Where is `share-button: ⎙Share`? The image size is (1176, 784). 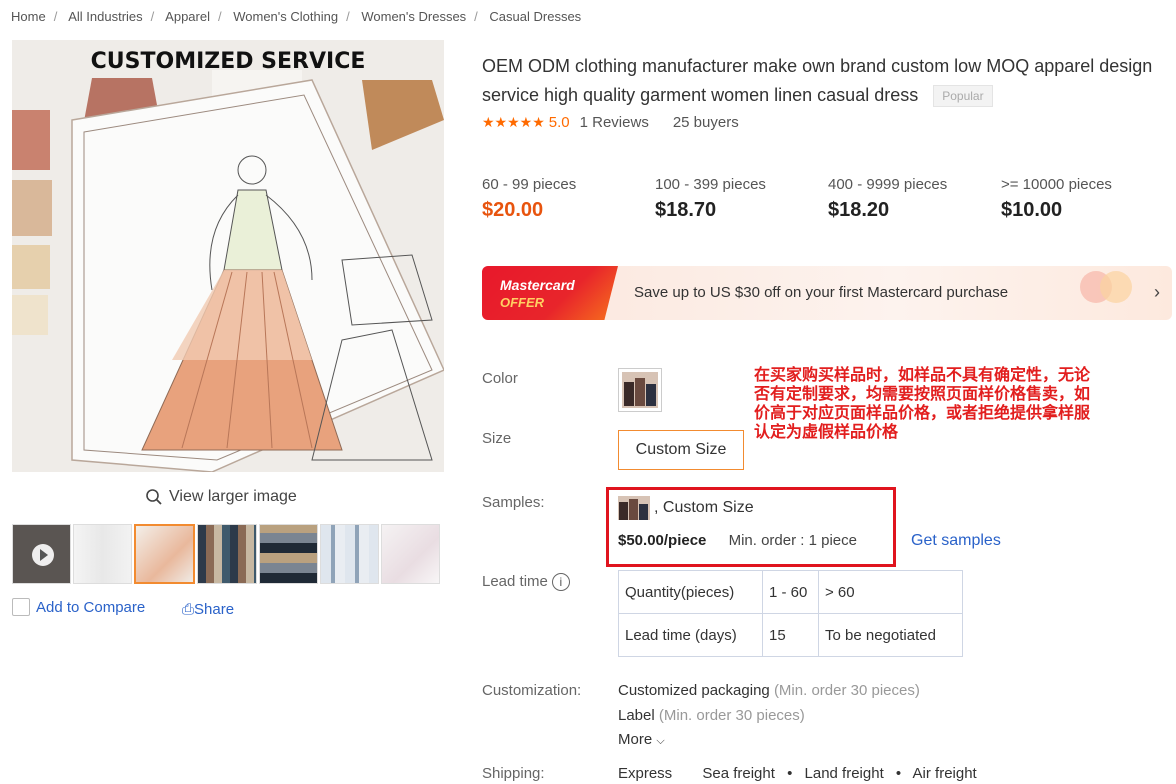 share-button: ⎙Share is located at coordinates (208, 609).